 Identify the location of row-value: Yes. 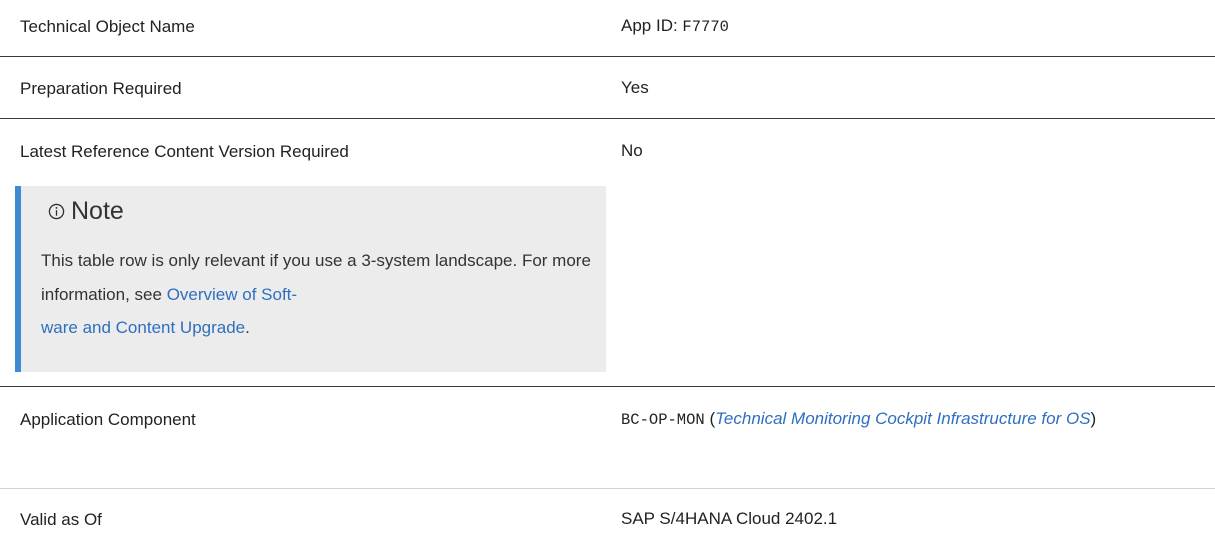
(635, 87).